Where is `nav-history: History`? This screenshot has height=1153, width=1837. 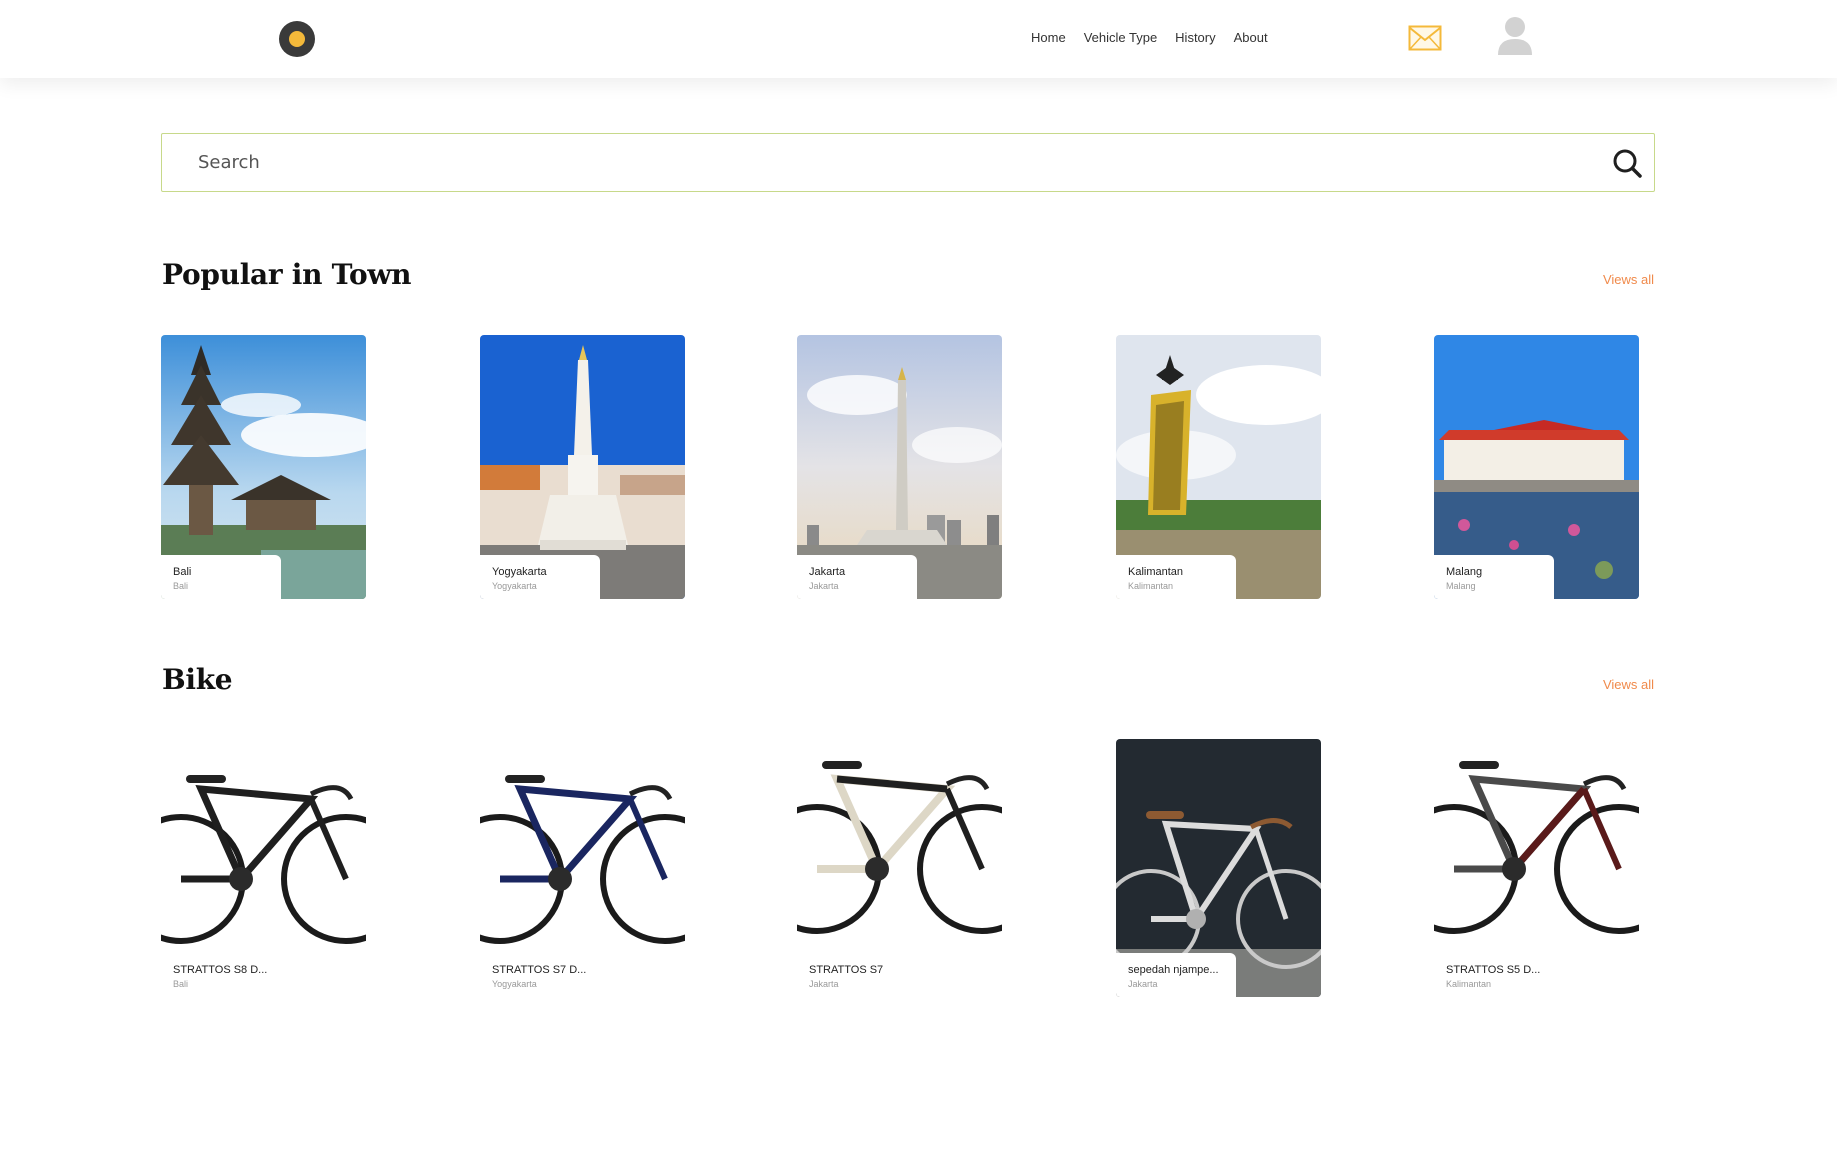
nav-history: History is located at coordinates (1195, 37).